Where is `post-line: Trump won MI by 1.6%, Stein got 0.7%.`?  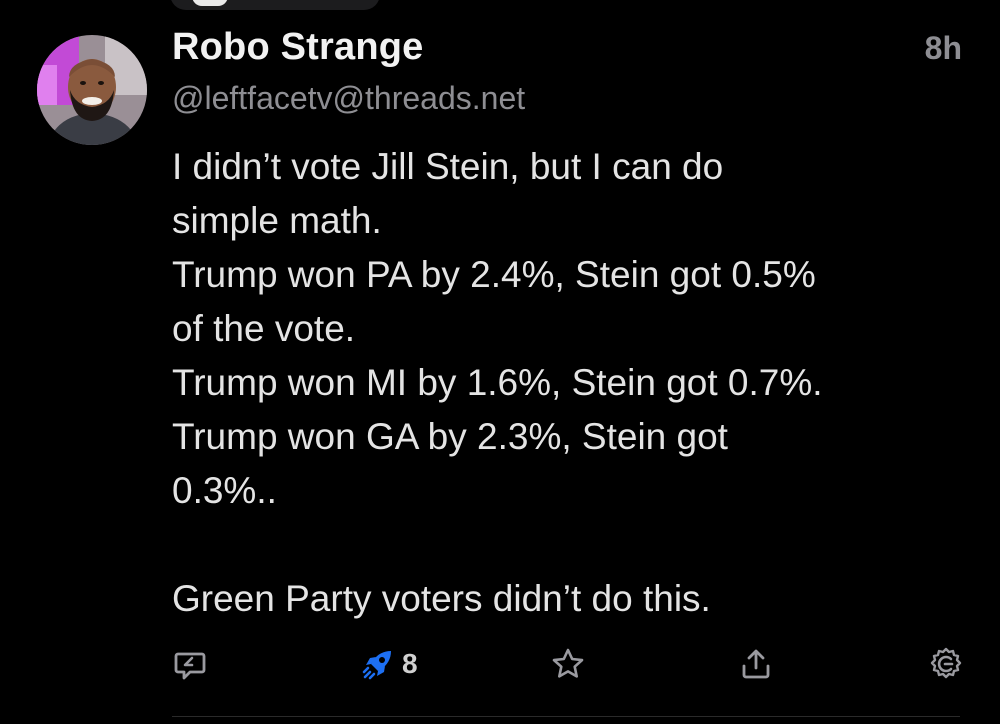 post-line: Trump won MI by 1.6%, Stein got 0.7%. is located at coordinates (497, 382).